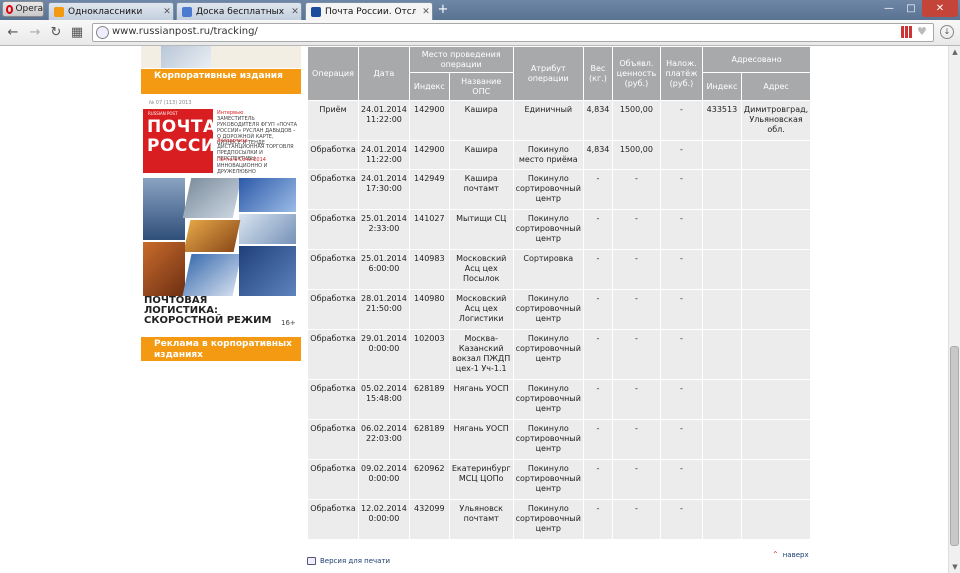  I want to click on scroll-down-icon: ▼, so click(954, 567).